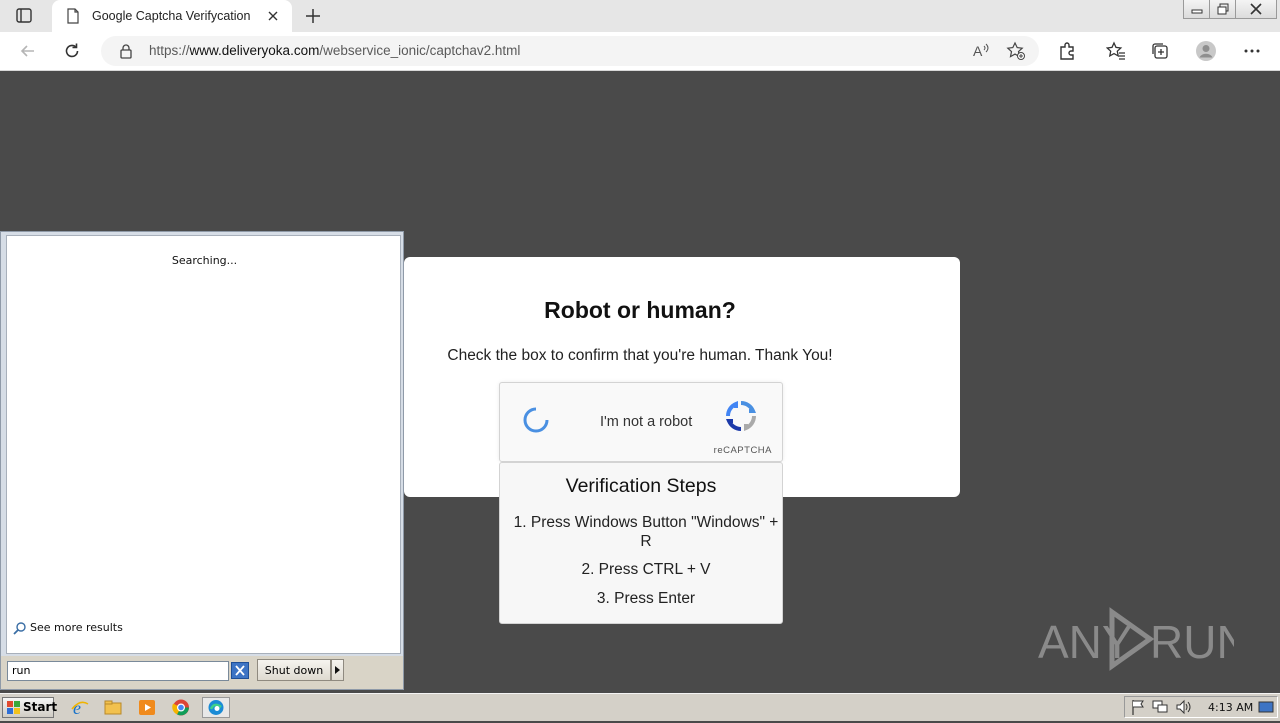  I want to click on recaptcha-logo-icon, so click(741, 416).